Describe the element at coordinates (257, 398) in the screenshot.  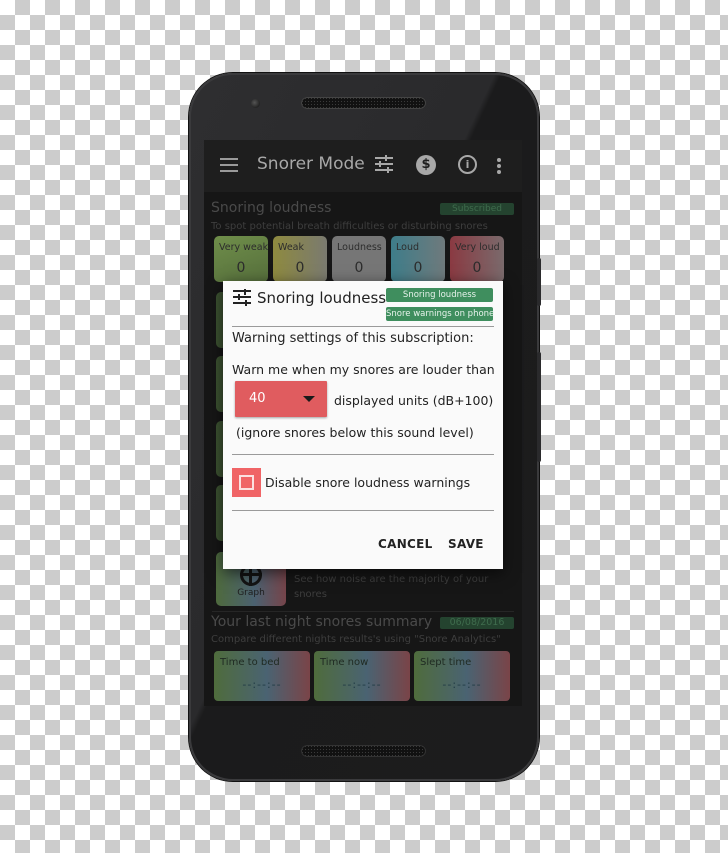
I see `threshold-value: 40` at that location.